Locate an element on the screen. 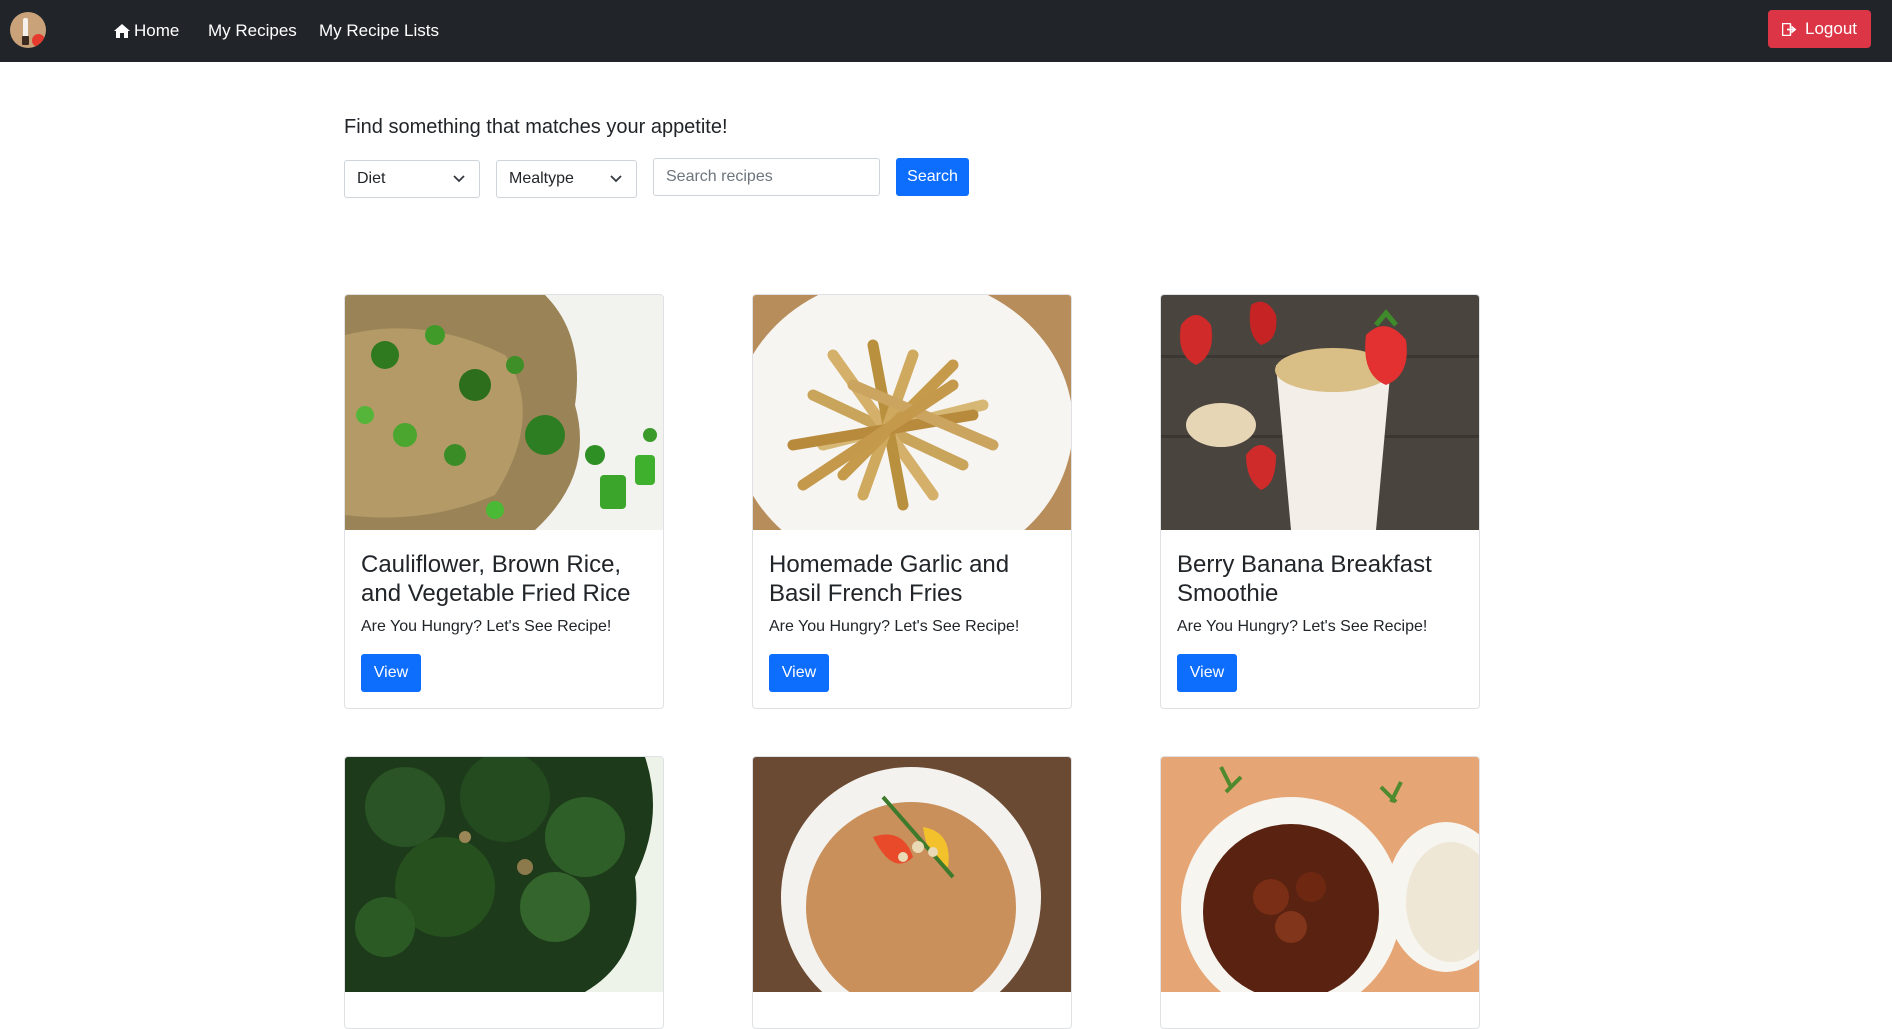  nav-my-recipe-lists-label: My Recipe Lists is located at coordinates (379, 30).